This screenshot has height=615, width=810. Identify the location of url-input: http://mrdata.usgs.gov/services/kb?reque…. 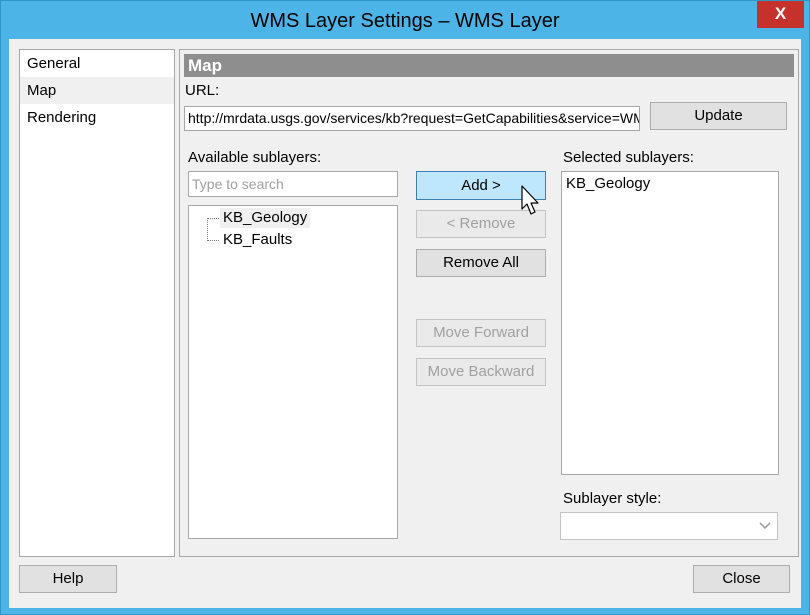
(412, 118).